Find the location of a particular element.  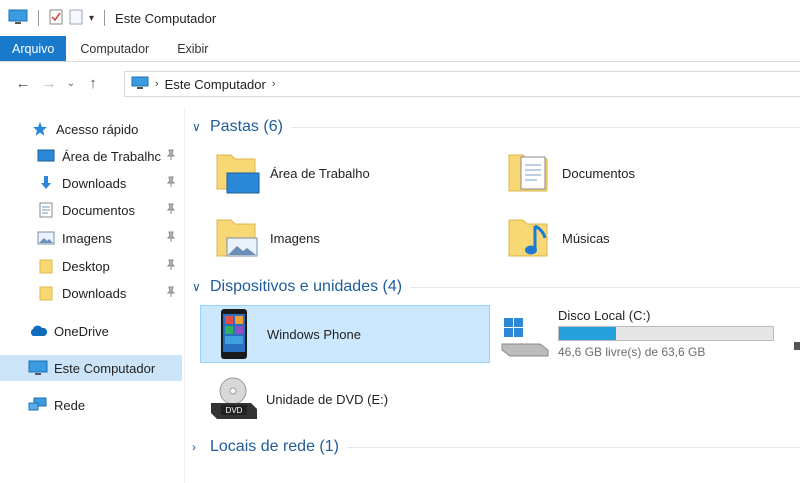

group-title: Pastas (6) is located at coordinates (246, 126).